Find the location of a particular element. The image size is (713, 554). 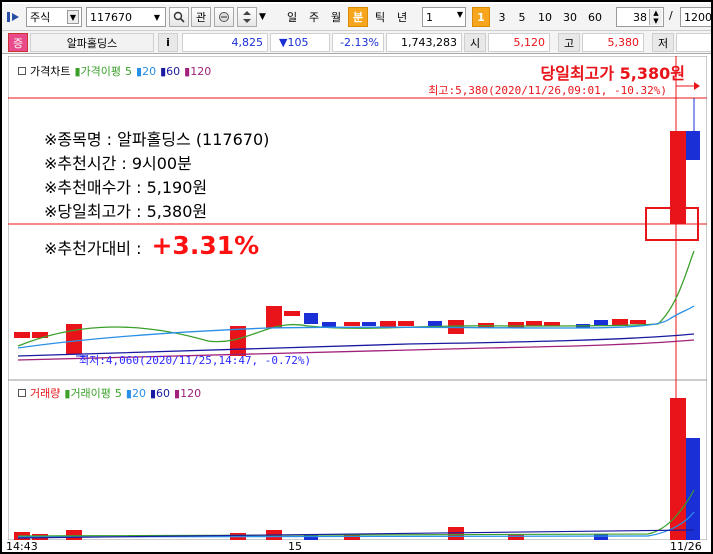

stepper-arrows-icon: ▲ ▼ is located at coordinates (655, 17).